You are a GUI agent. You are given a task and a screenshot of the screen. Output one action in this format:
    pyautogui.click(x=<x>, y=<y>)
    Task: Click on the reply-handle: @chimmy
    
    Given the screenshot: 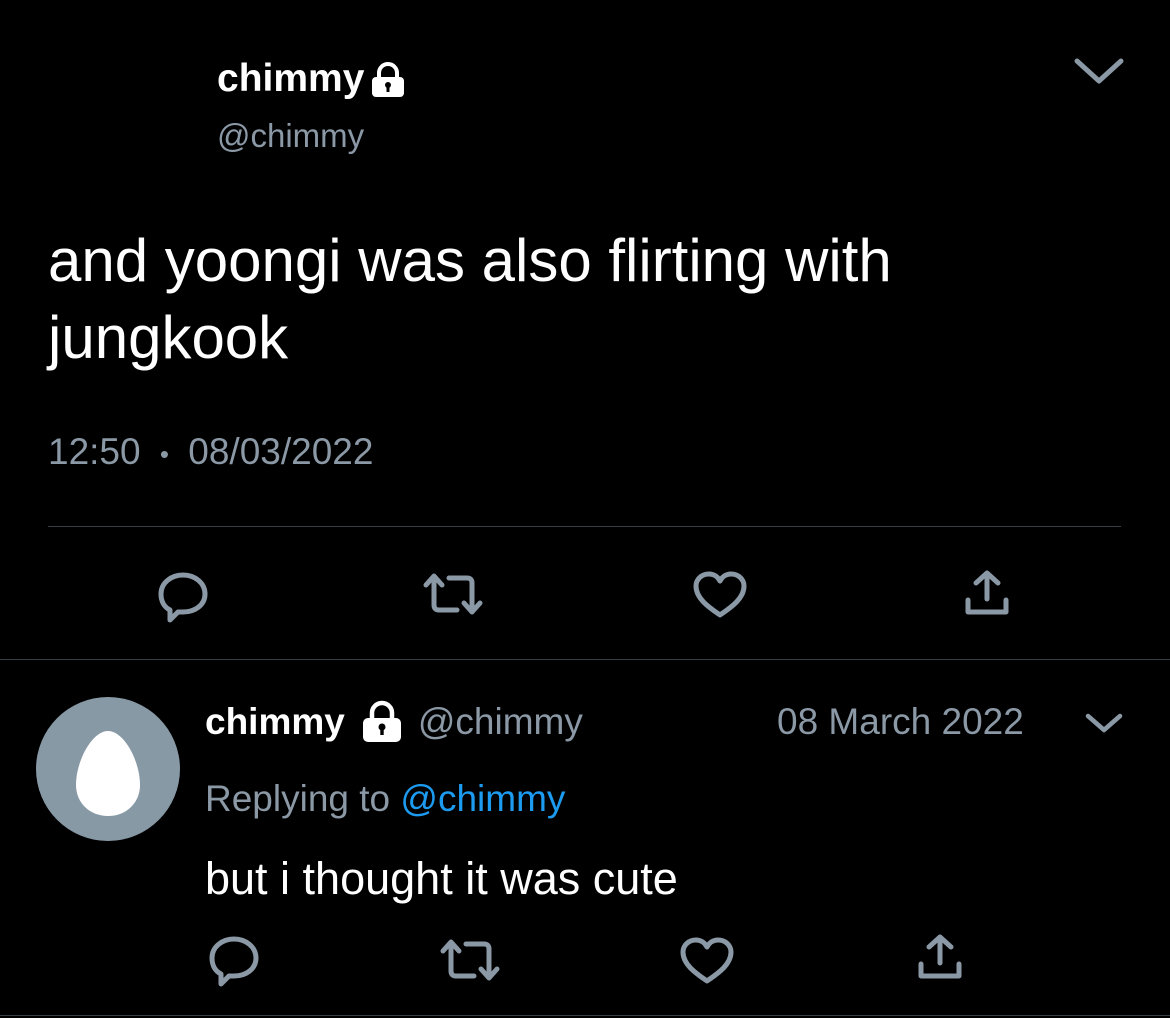 What is the action you would take?
    pyautogui.click(x=500, y=722)
    